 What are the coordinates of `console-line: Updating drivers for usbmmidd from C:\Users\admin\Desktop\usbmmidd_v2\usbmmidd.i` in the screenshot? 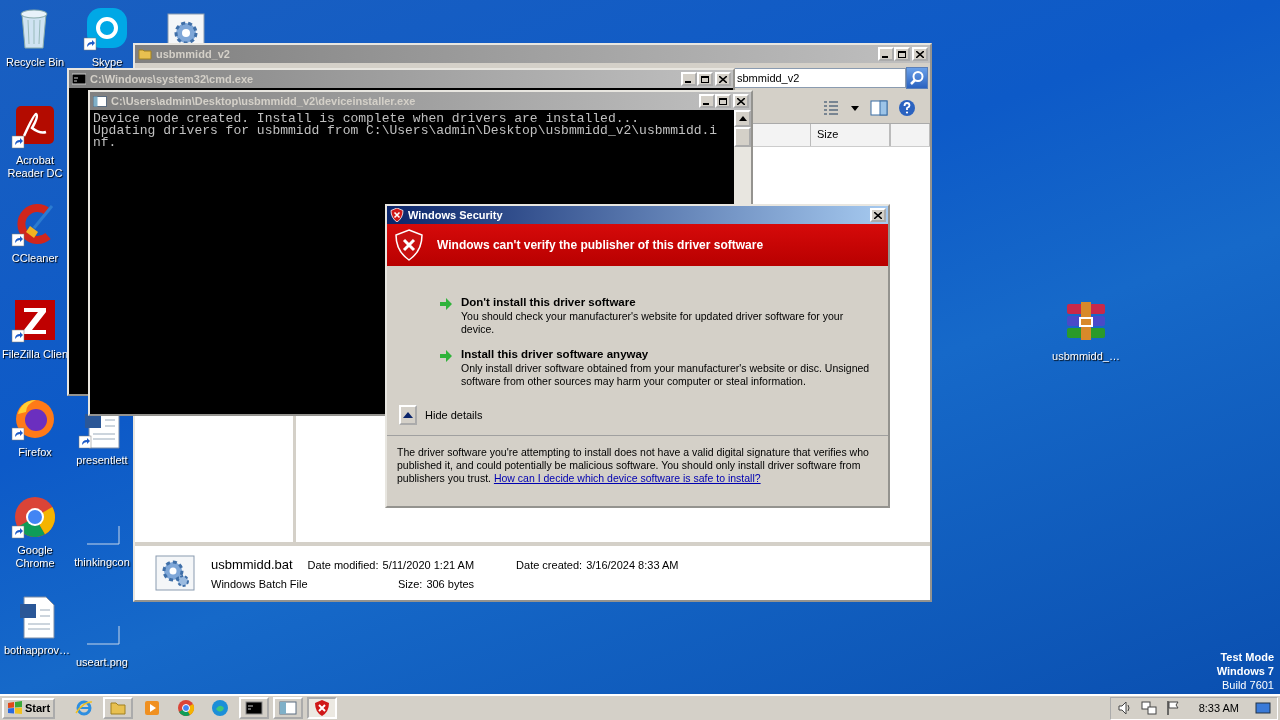 It's located at (406, 131).